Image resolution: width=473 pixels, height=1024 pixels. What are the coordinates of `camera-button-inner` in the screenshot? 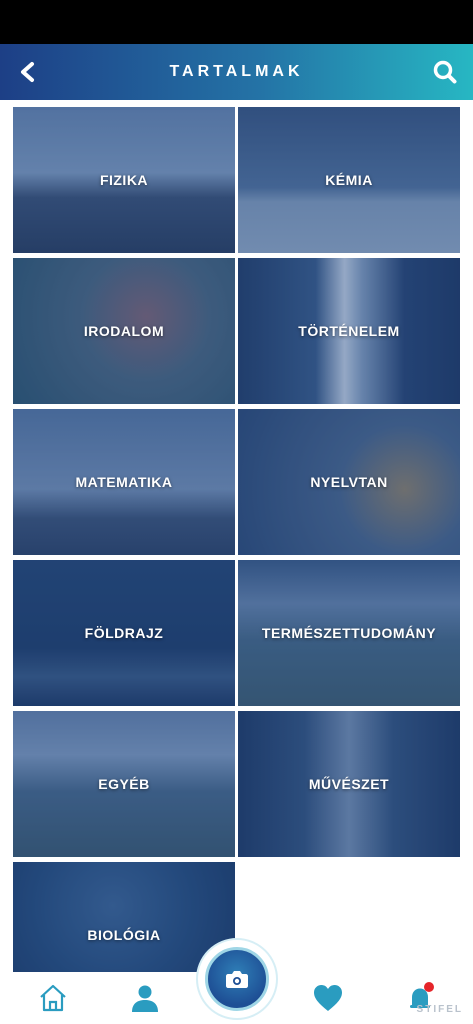 It's located at (237, 979).